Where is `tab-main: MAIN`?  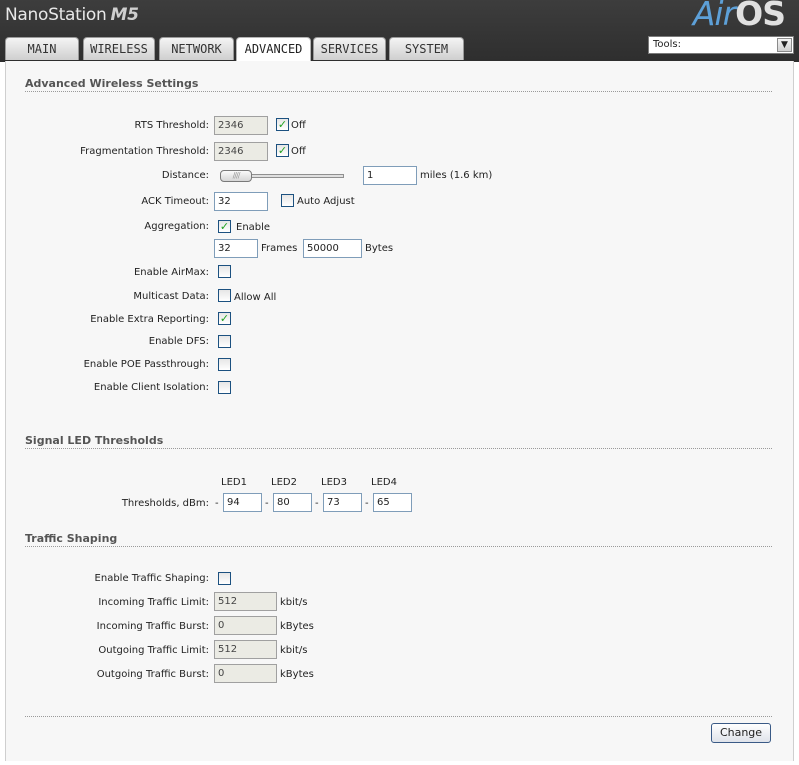 tab-main: MAIN is located at coordinates (42, 48).